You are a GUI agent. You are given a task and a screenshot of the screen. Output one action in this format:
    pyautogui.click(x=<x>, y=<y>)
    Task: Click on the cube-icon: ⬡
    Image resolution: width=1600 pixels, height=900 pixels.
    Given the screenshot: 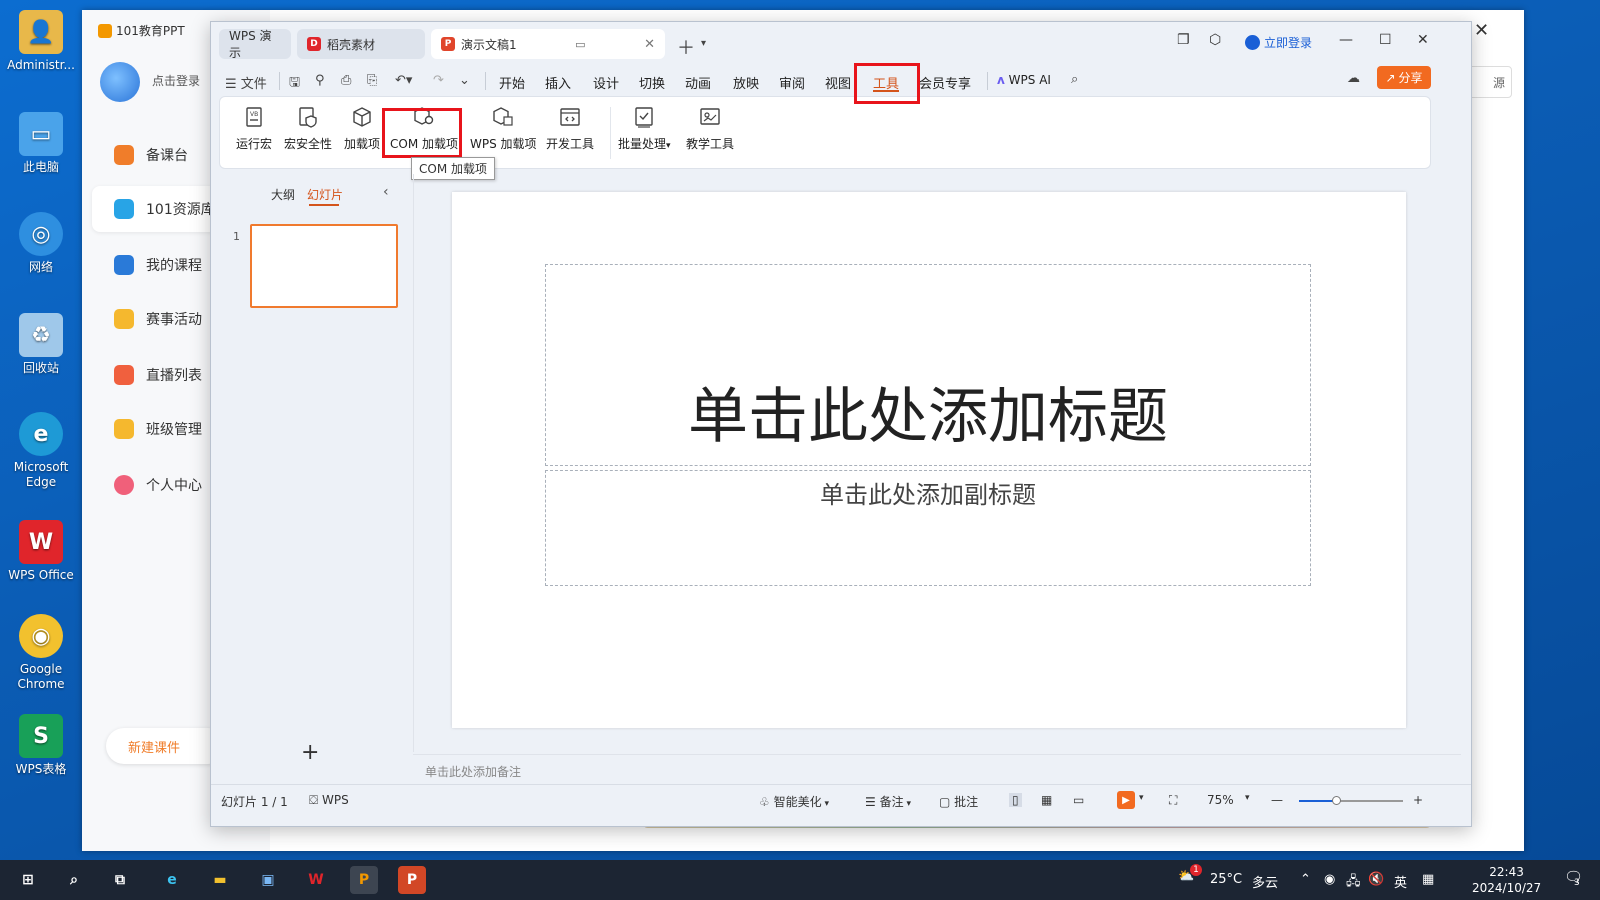 What is the action you would take?
    pyautogui.click(x=1215, y=40)
    